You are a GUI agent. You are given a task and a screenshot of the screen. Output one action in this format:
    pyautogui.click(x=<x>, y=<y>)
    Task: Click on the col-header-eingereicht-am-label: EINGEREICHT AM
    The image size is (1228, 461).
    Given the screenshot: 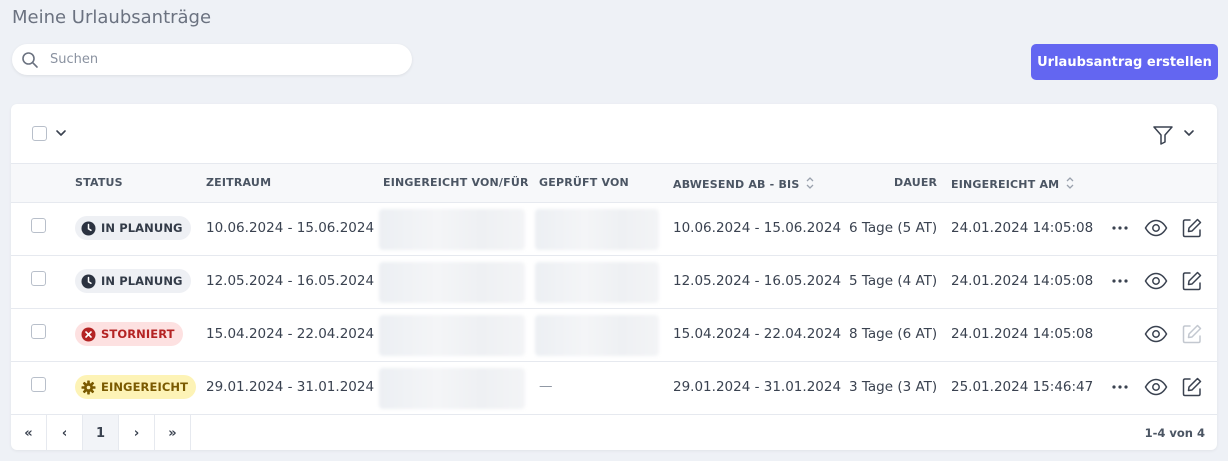 What is the action you would take?
    pyautogui.click(x=1005, y=184)
    